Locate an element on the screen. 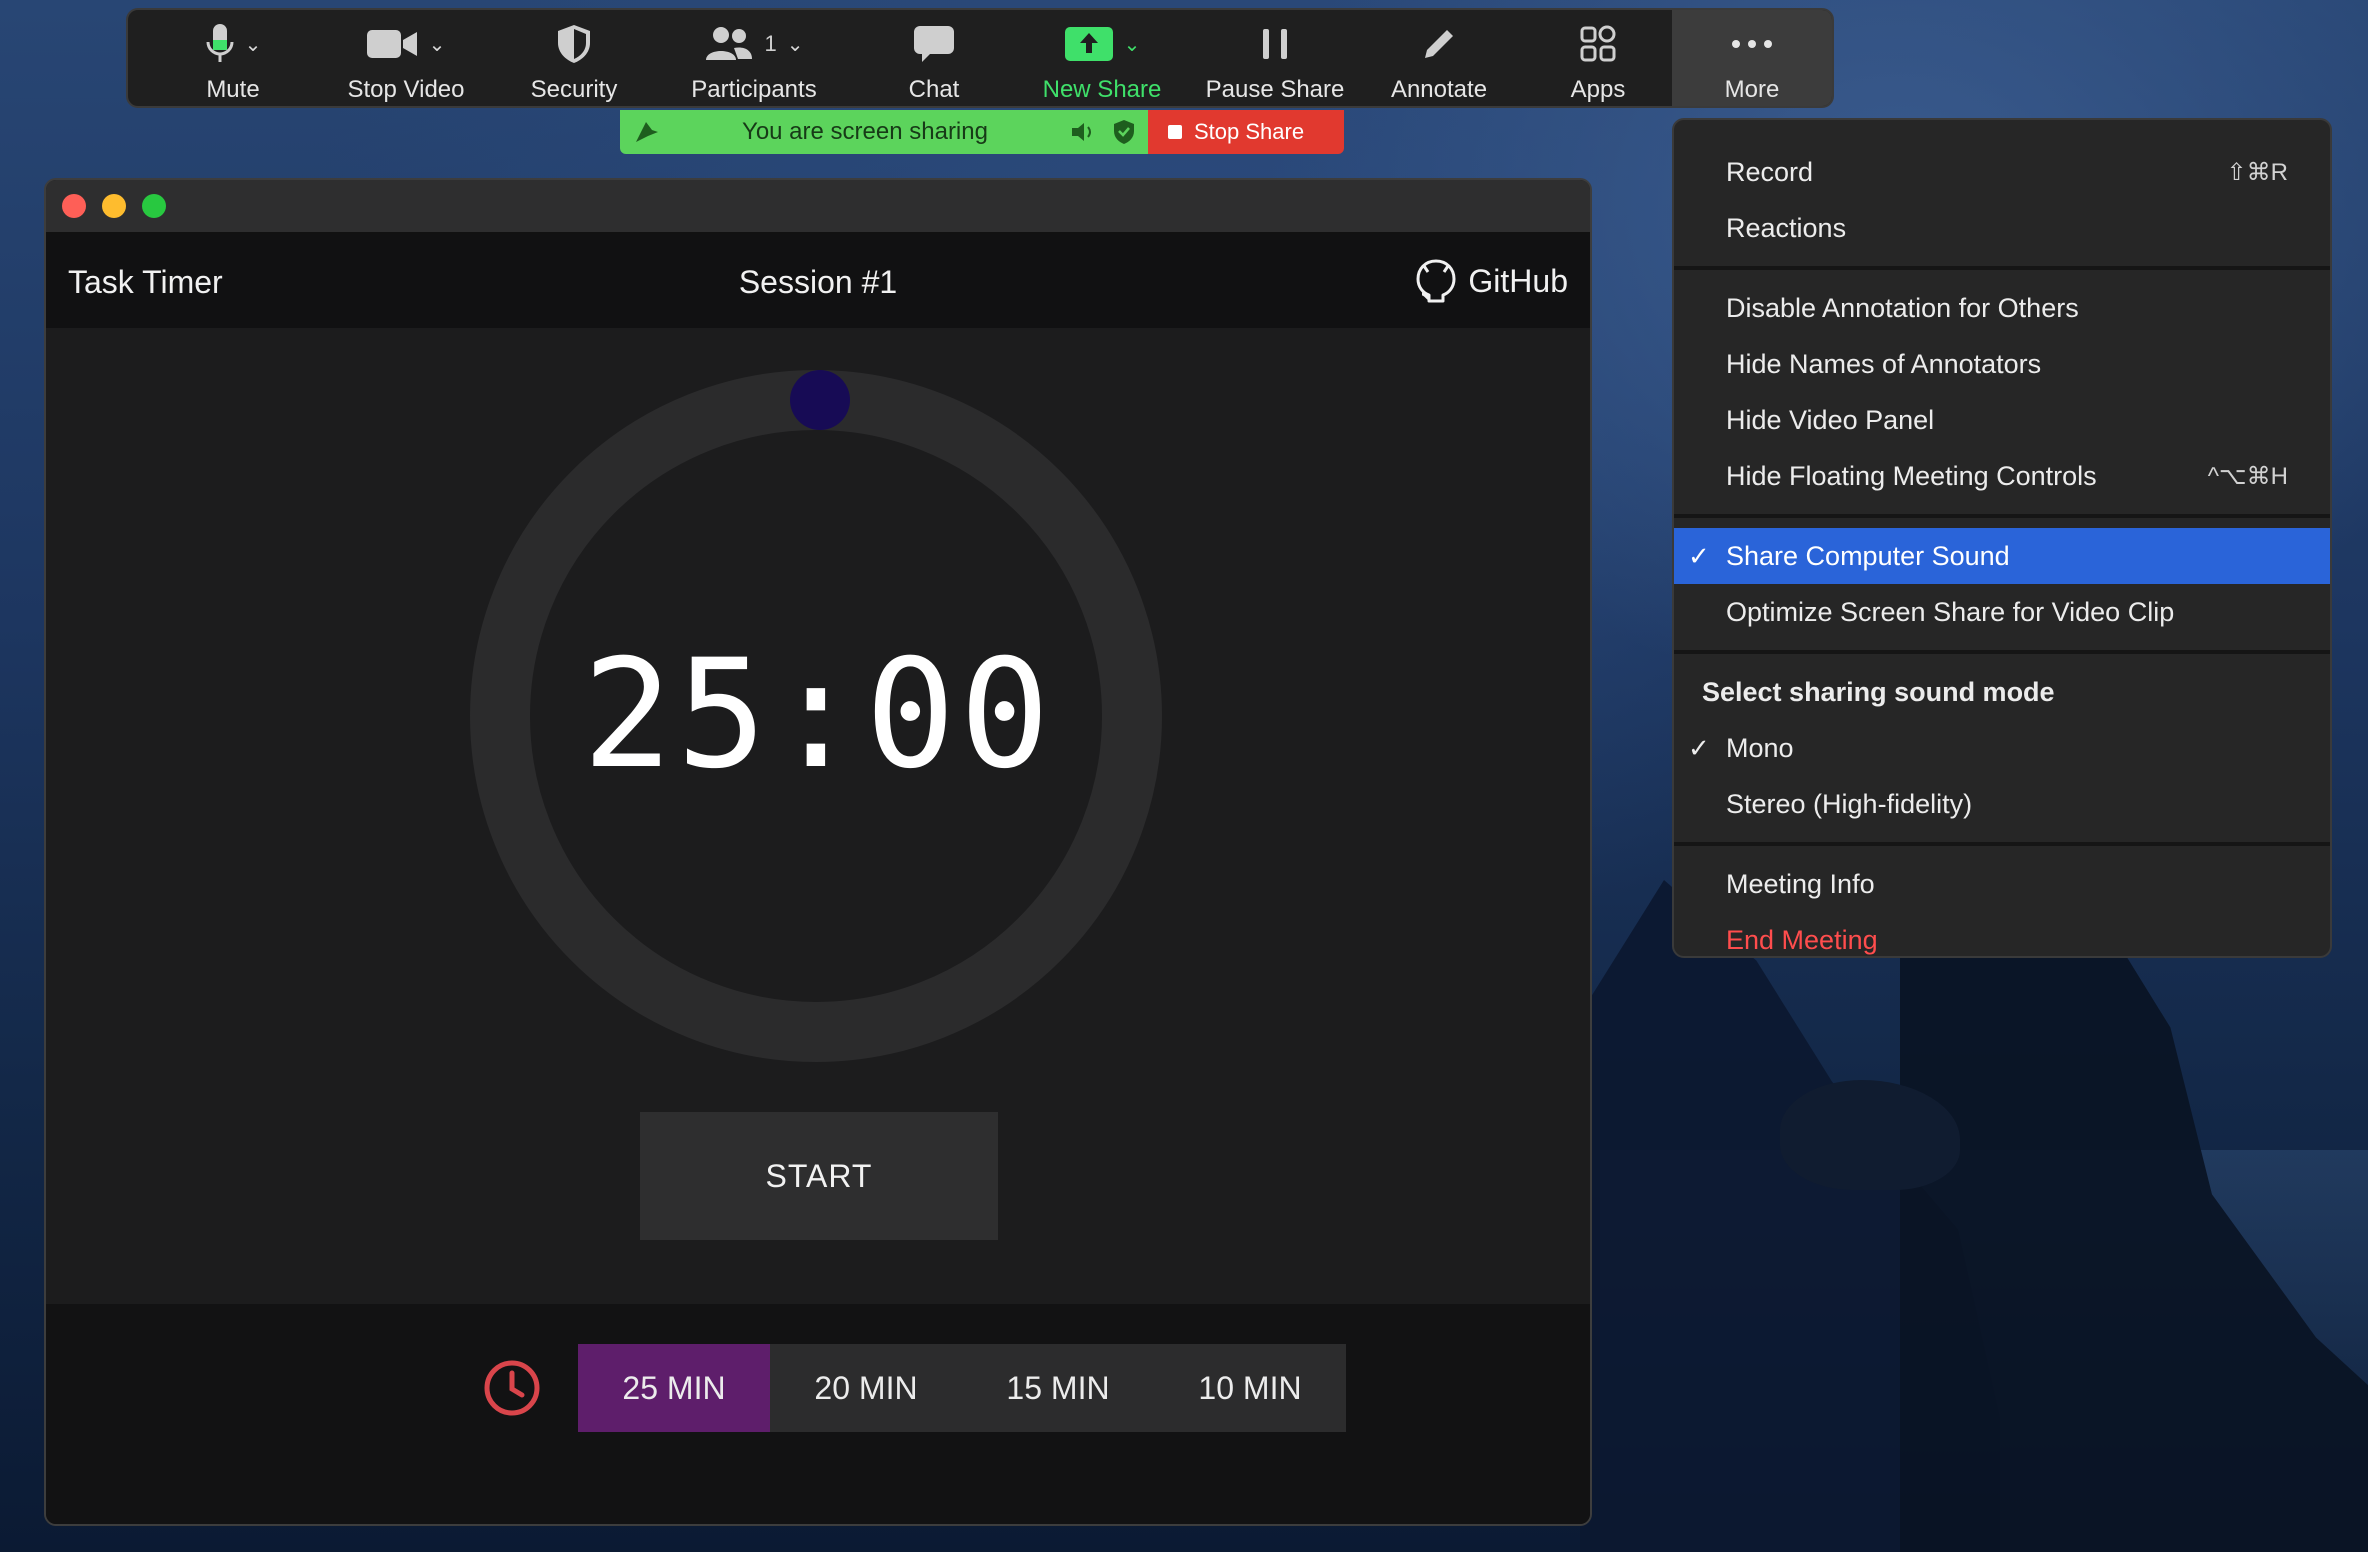 This screenshot has width=2368, height=1552. sharing-message: You are screen sharing is located at coordinates (865, 131).